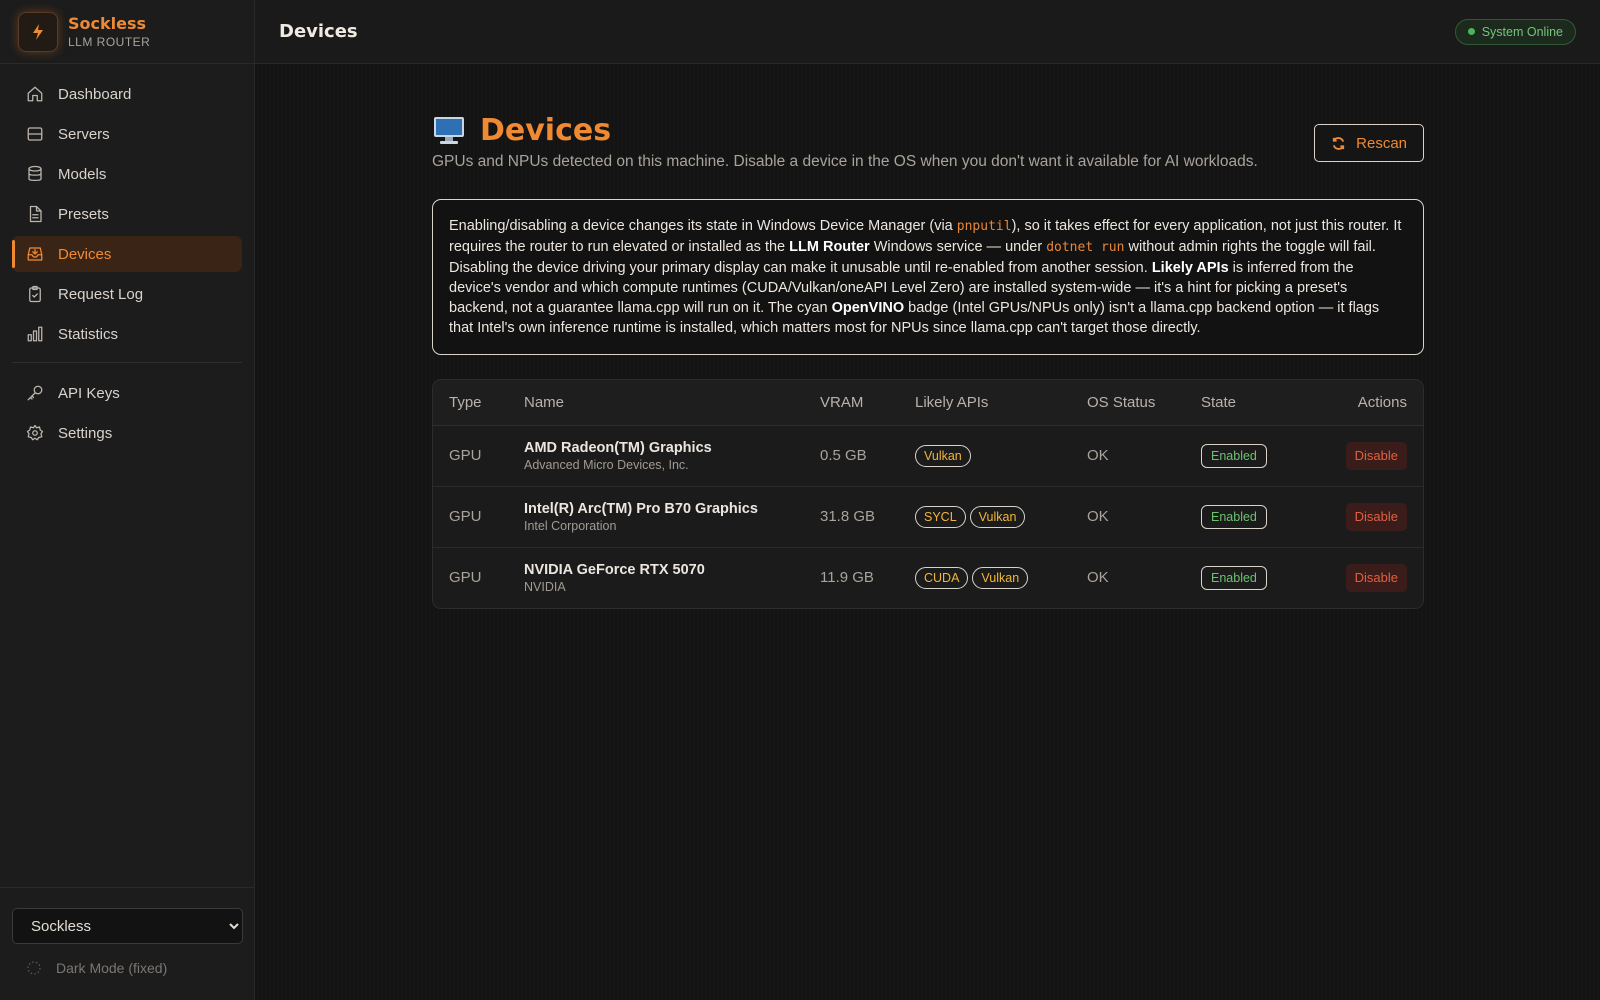 The image size is (1600, 1000). Describe the element at coordinates (127, 393) in the screenshot. I see `sidebar-item-api-keys: API Keys` at that location.